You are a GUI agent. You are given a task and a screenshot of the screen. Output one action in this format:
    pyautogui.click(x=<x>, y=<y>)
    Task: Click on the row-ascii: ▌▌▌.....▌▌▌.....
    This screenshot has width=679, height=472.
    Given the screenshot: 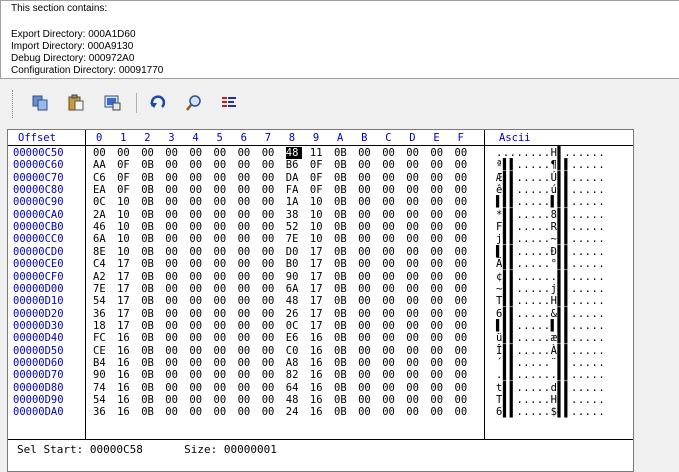 What is the action you would take?
    pyautogui.click(x=550, y=202)
    